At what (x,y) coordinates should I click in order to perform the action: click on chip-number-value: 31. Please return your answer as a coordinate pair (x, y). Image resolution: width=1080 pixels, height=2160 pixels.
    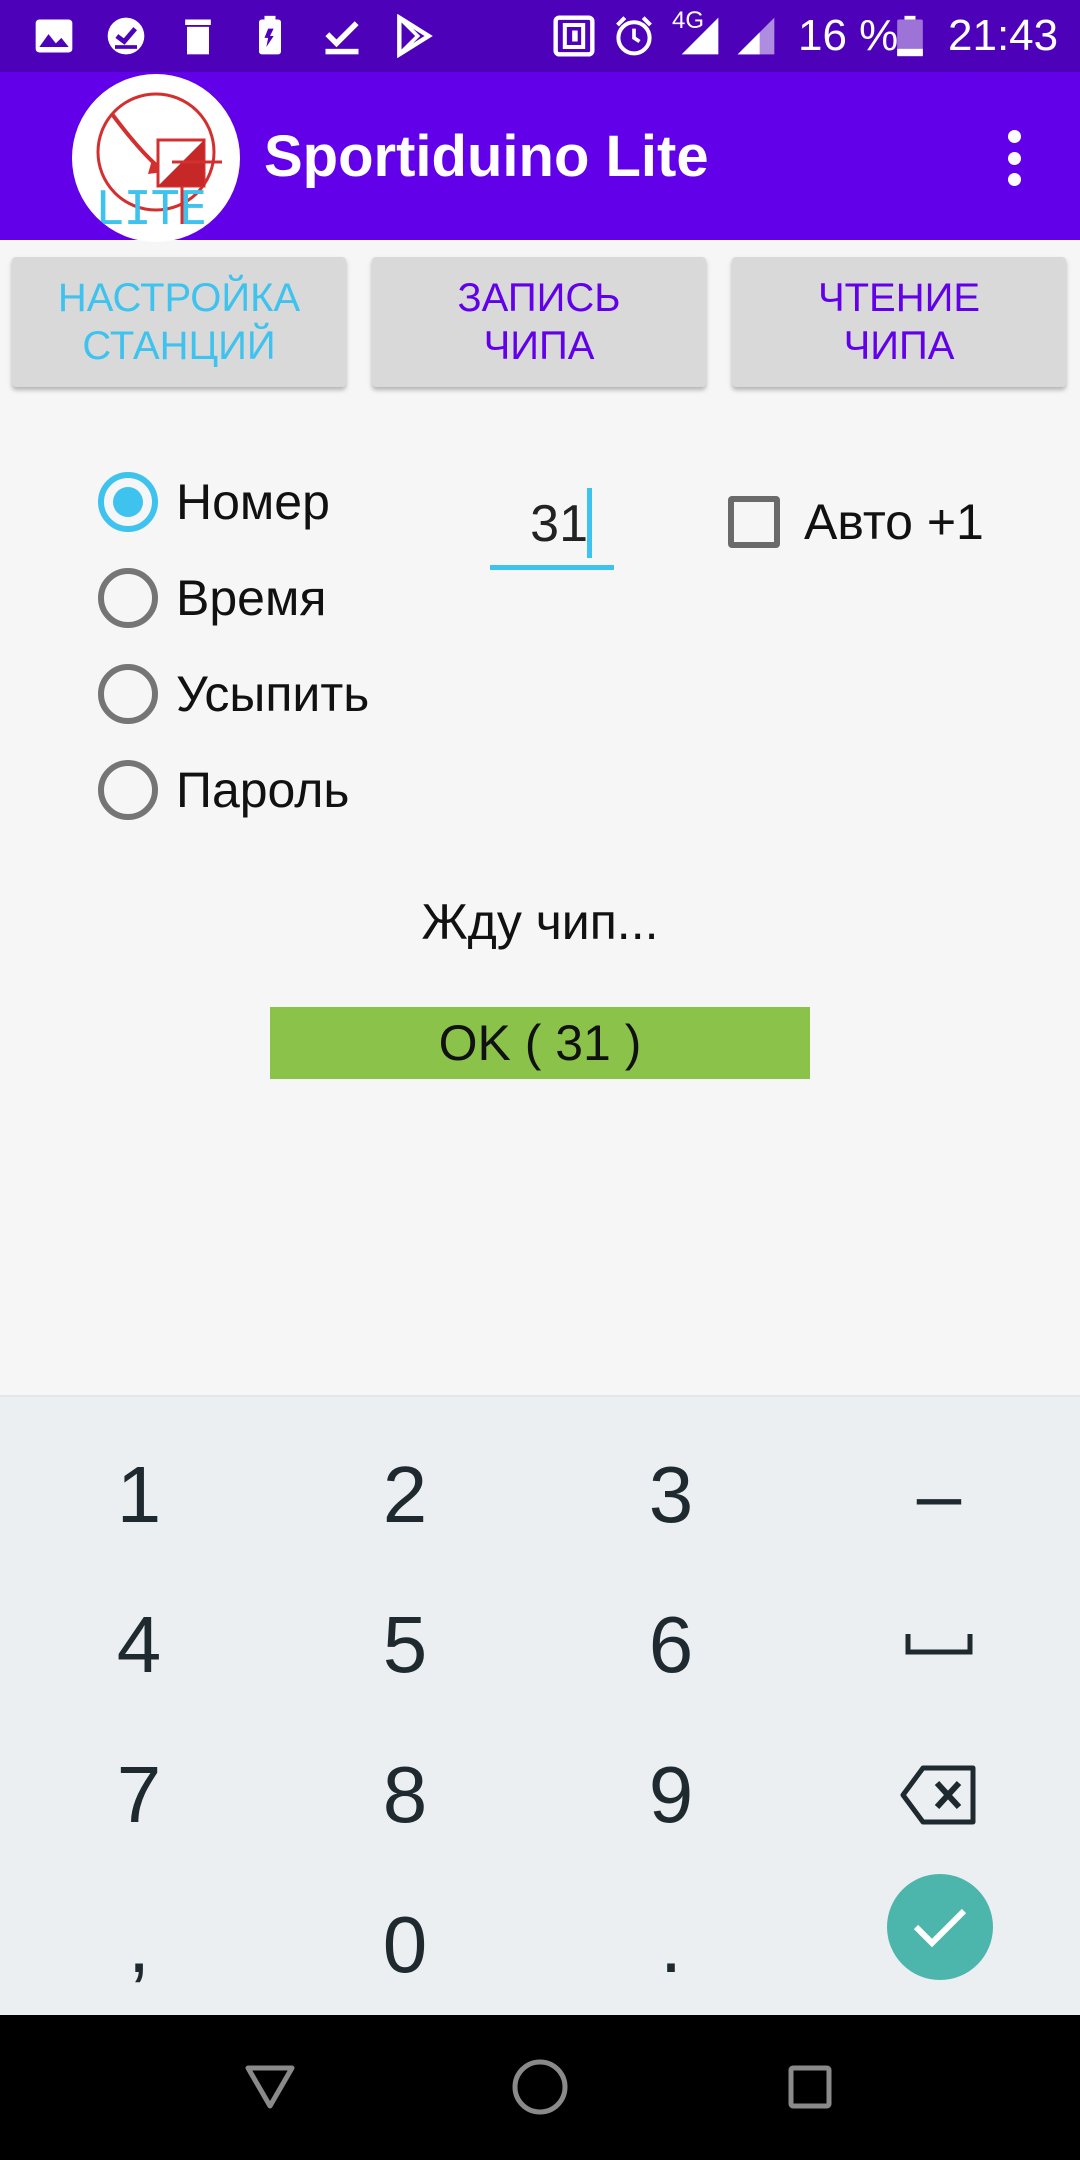
    Looking at the image, I should click on (559, 524).